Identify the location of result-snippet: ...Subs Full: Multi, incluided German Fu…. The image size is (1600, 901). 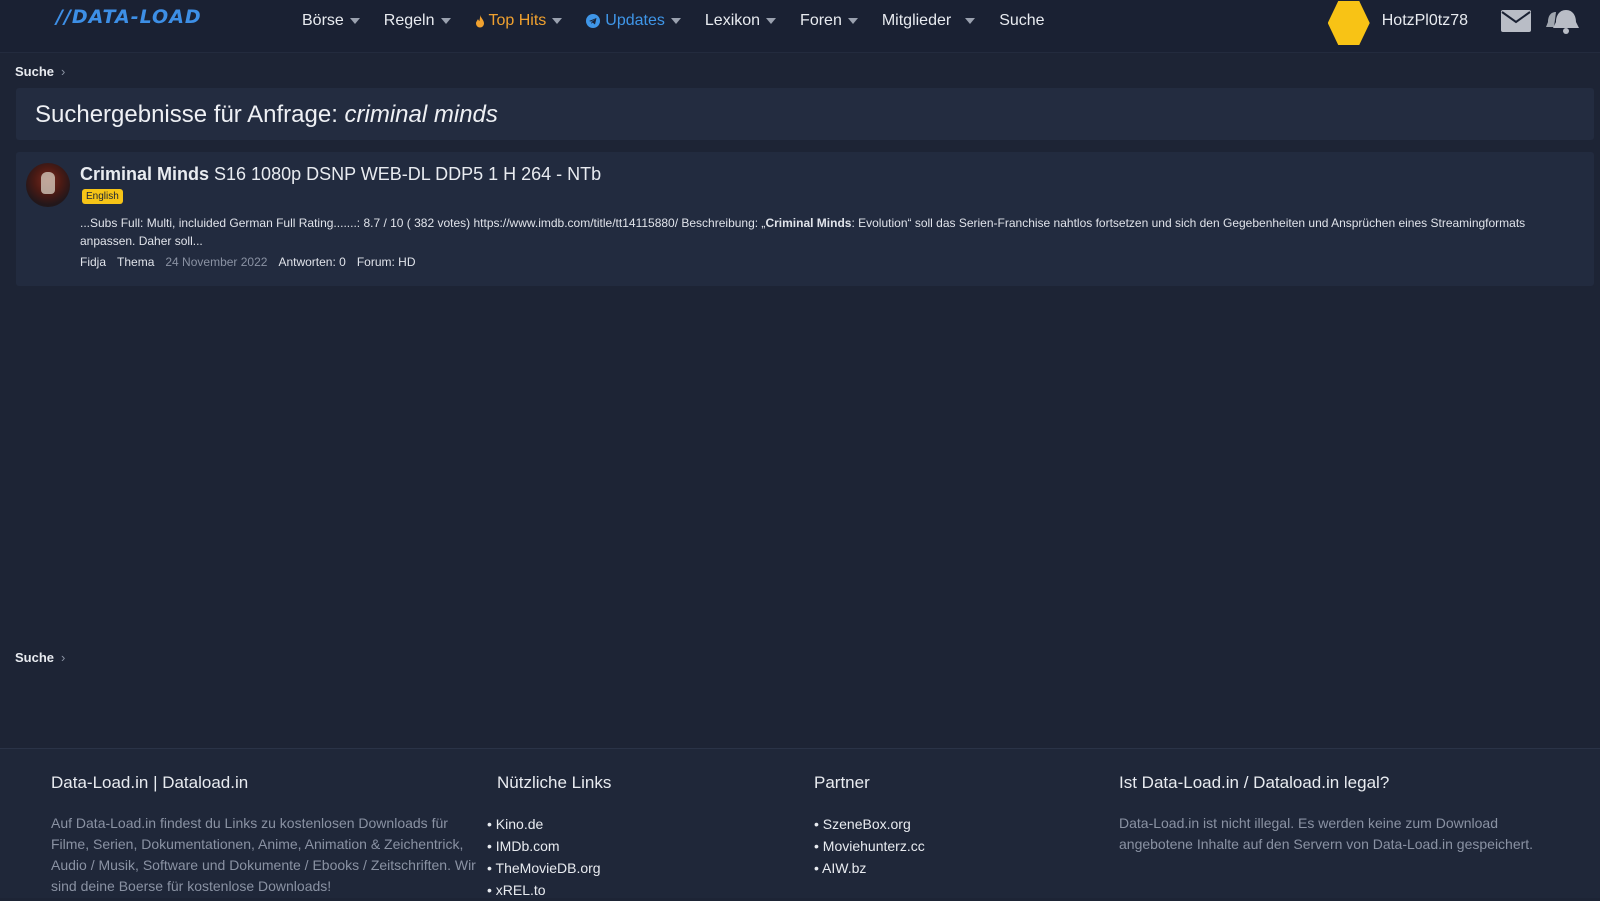
(820, 232).